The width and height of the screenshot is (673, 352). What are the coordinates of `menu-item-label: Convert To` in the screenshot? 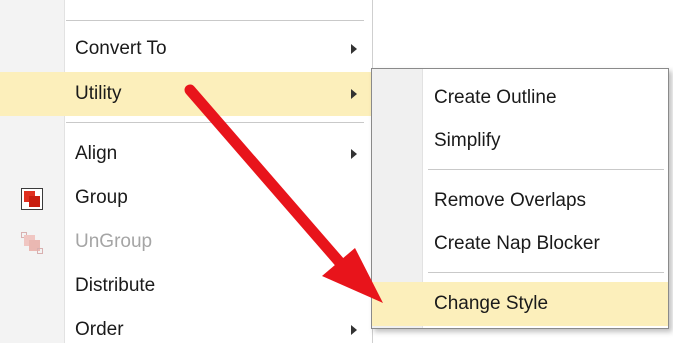 It's located at (121, 48).